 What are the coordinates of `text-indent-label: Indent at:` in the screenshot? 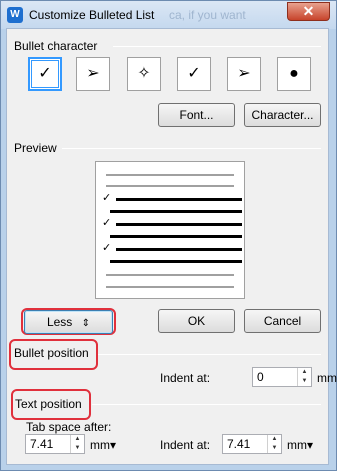 It's located at (185, 445).